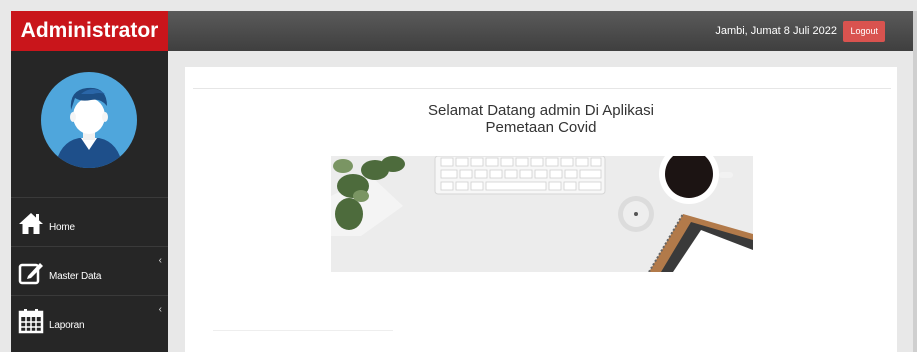 The width and height of the screenshot is (917, 352). Describe the element at coordinates (89, 31) in the screenshot. I see `app-brand-title: Administrator` at that location.